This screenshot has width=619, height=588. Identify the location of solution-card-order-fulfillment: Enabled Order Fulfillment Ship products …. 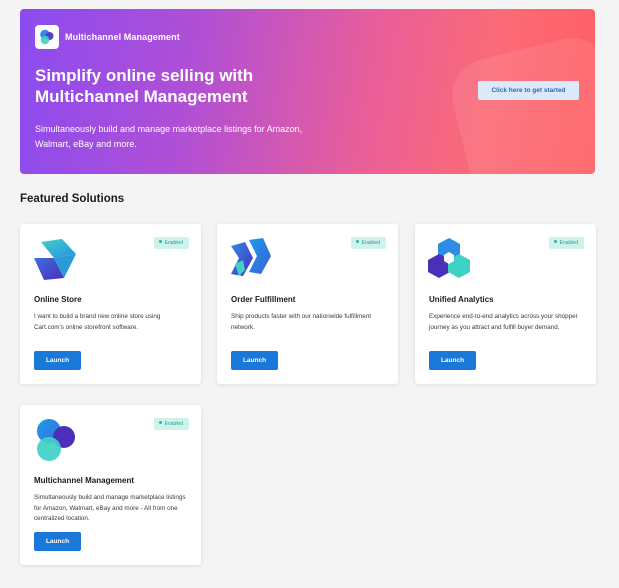
(307, 304).